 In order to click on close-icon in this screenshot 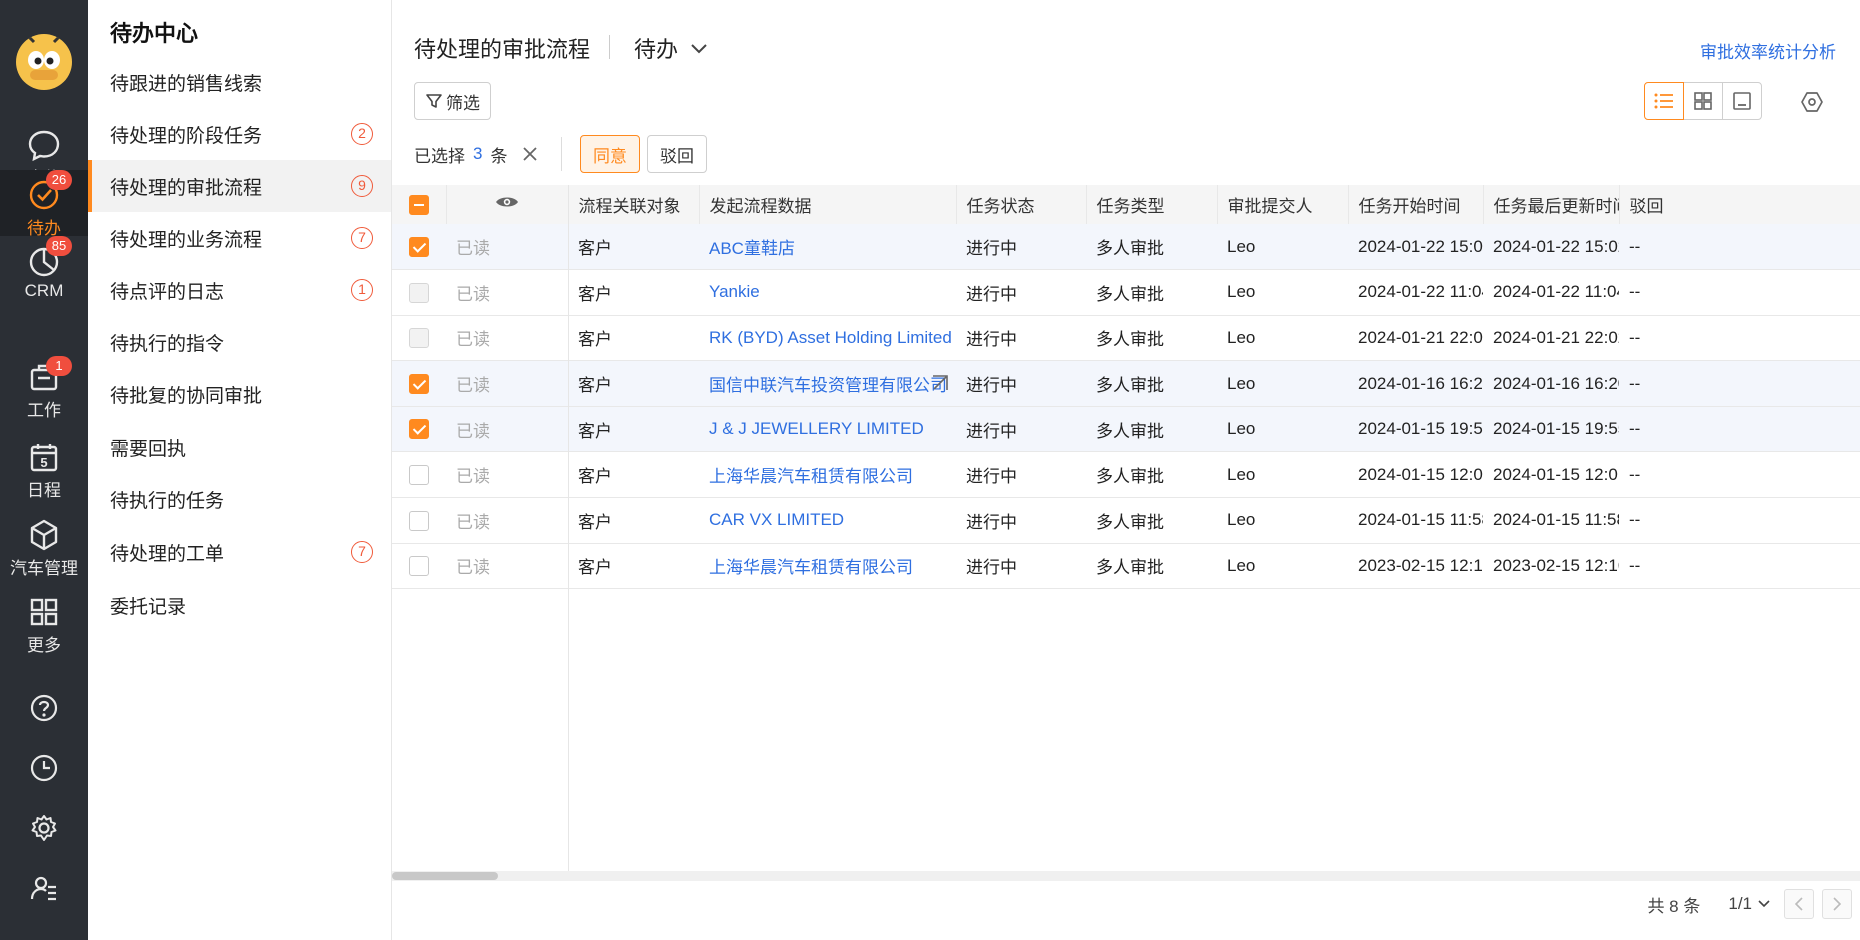, I will do `click(530, 154)`.